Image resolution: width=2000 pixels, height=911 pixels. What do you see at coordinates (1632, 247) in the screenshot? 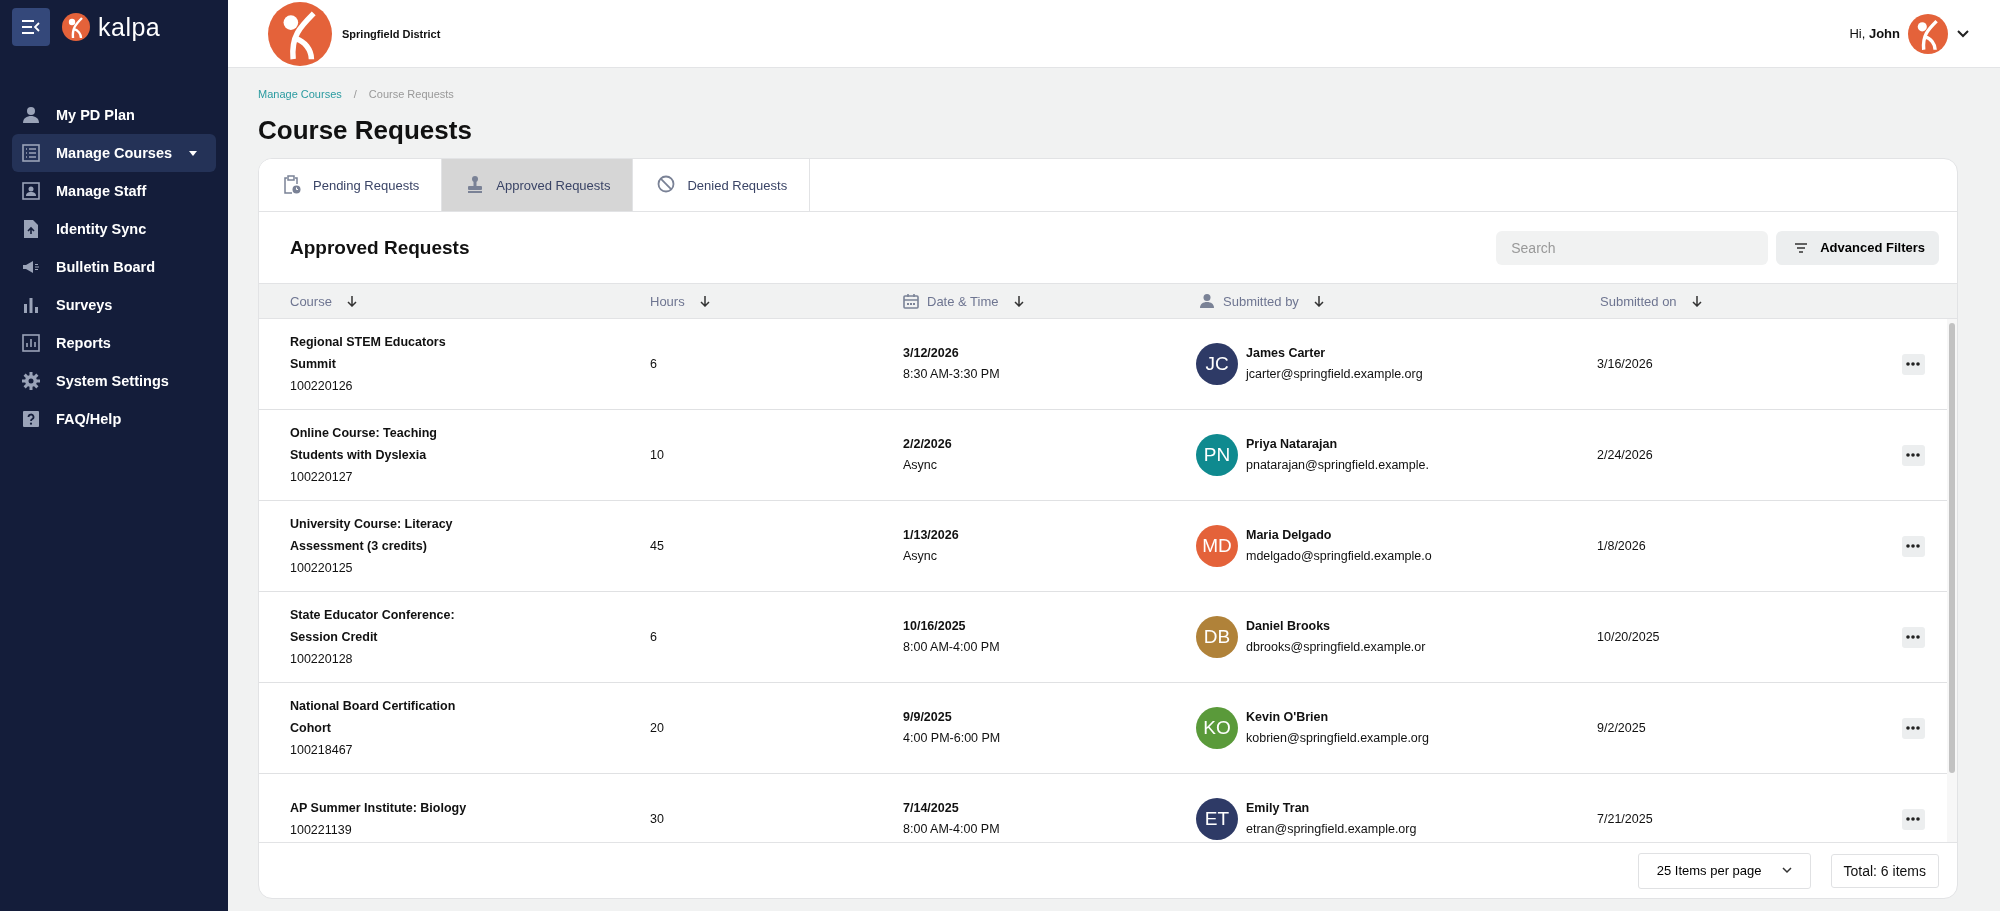
I see `search-field: Search` at bounding box center [1632, 247].